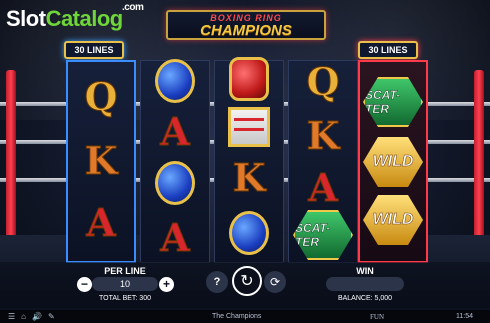 The height and width of the screenshot is (323, 490). I want to click on reel-2: A A, so click(175, 161).